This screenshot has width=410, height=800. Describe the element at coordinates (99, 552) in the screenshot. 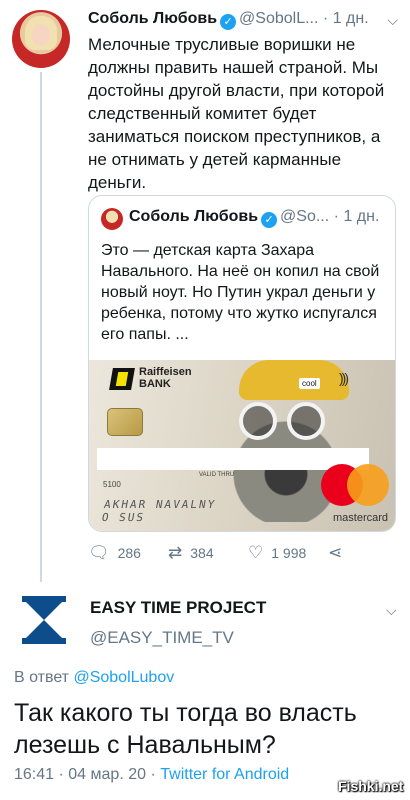

I see `reply-icon: 🗨︎` at that location.